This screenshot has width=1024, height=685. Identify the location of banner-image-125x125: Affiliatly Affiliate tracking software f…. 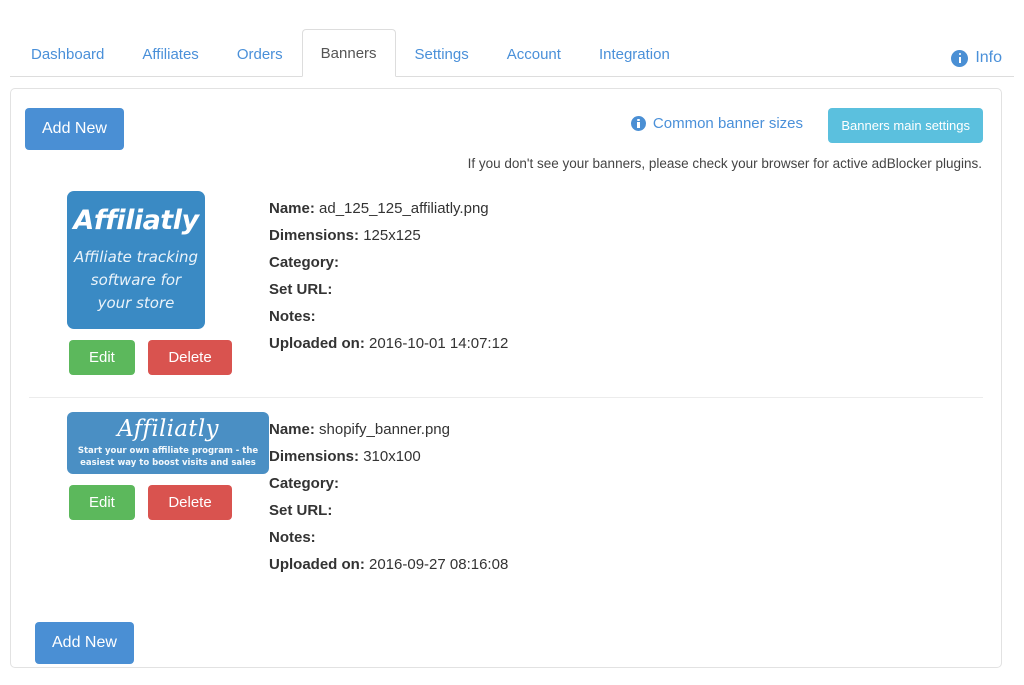
(136, 260).